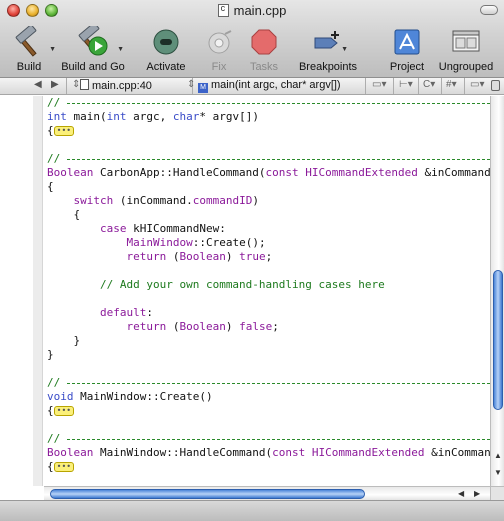  I want to click on fix-button: Fix, so click(219, 49).